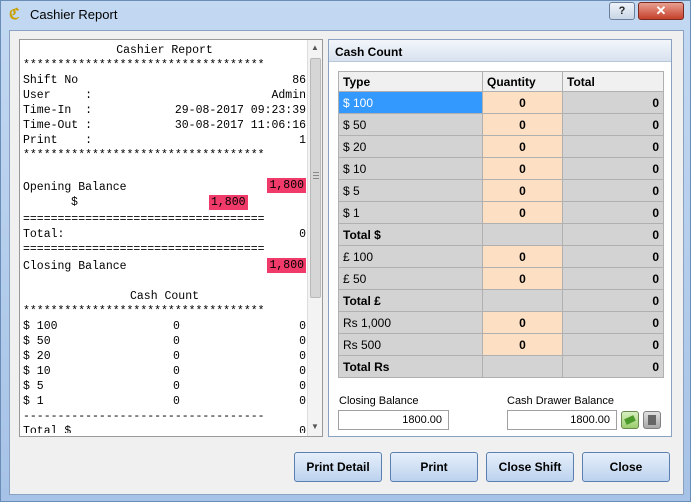  I want to click on window-title: Cashier Report, so click(74, 14).